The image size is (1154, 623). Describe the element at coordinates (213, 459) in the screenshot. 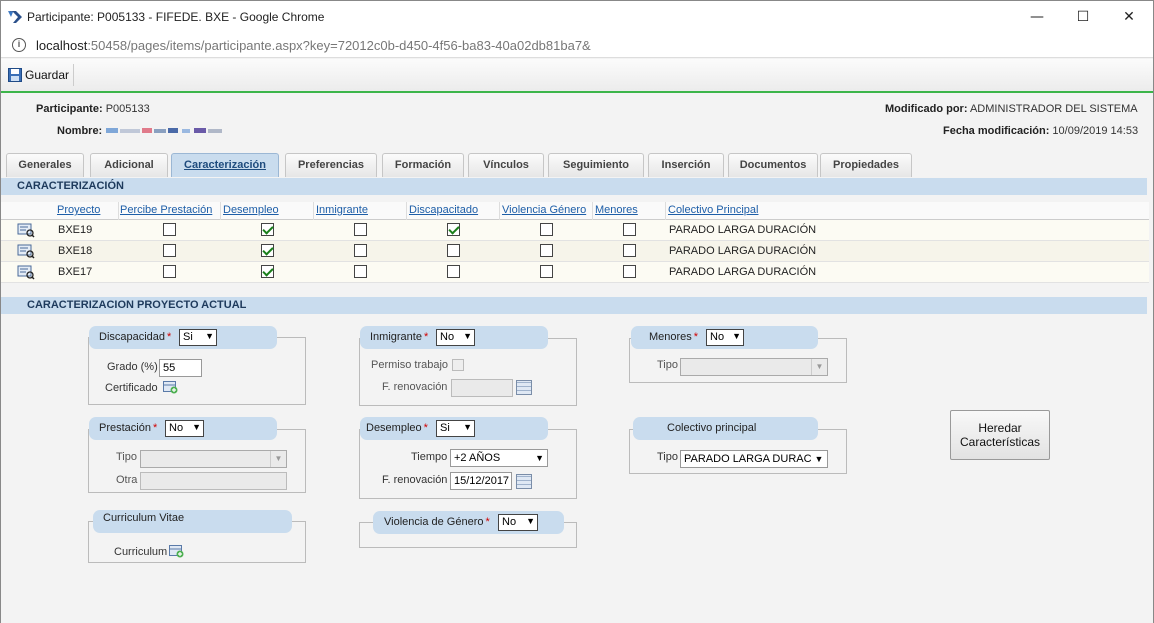

I see `prestacion-tipo-select: ▼` at that location.